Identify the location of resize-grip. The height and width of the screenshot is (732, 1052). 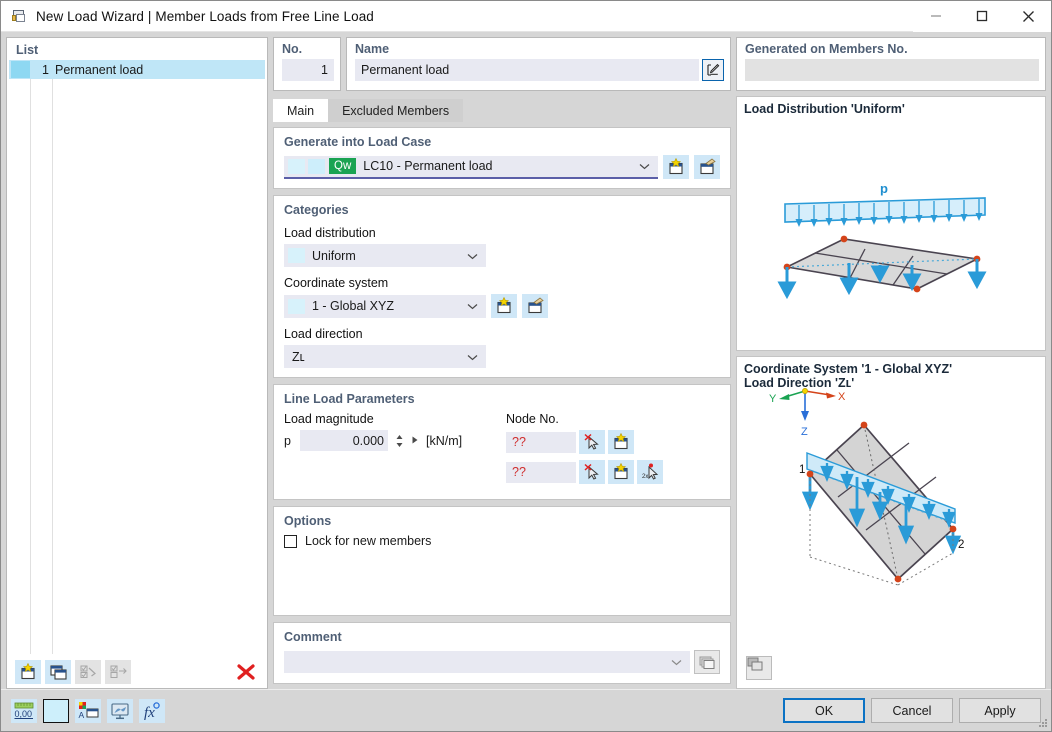
(1043, 723).